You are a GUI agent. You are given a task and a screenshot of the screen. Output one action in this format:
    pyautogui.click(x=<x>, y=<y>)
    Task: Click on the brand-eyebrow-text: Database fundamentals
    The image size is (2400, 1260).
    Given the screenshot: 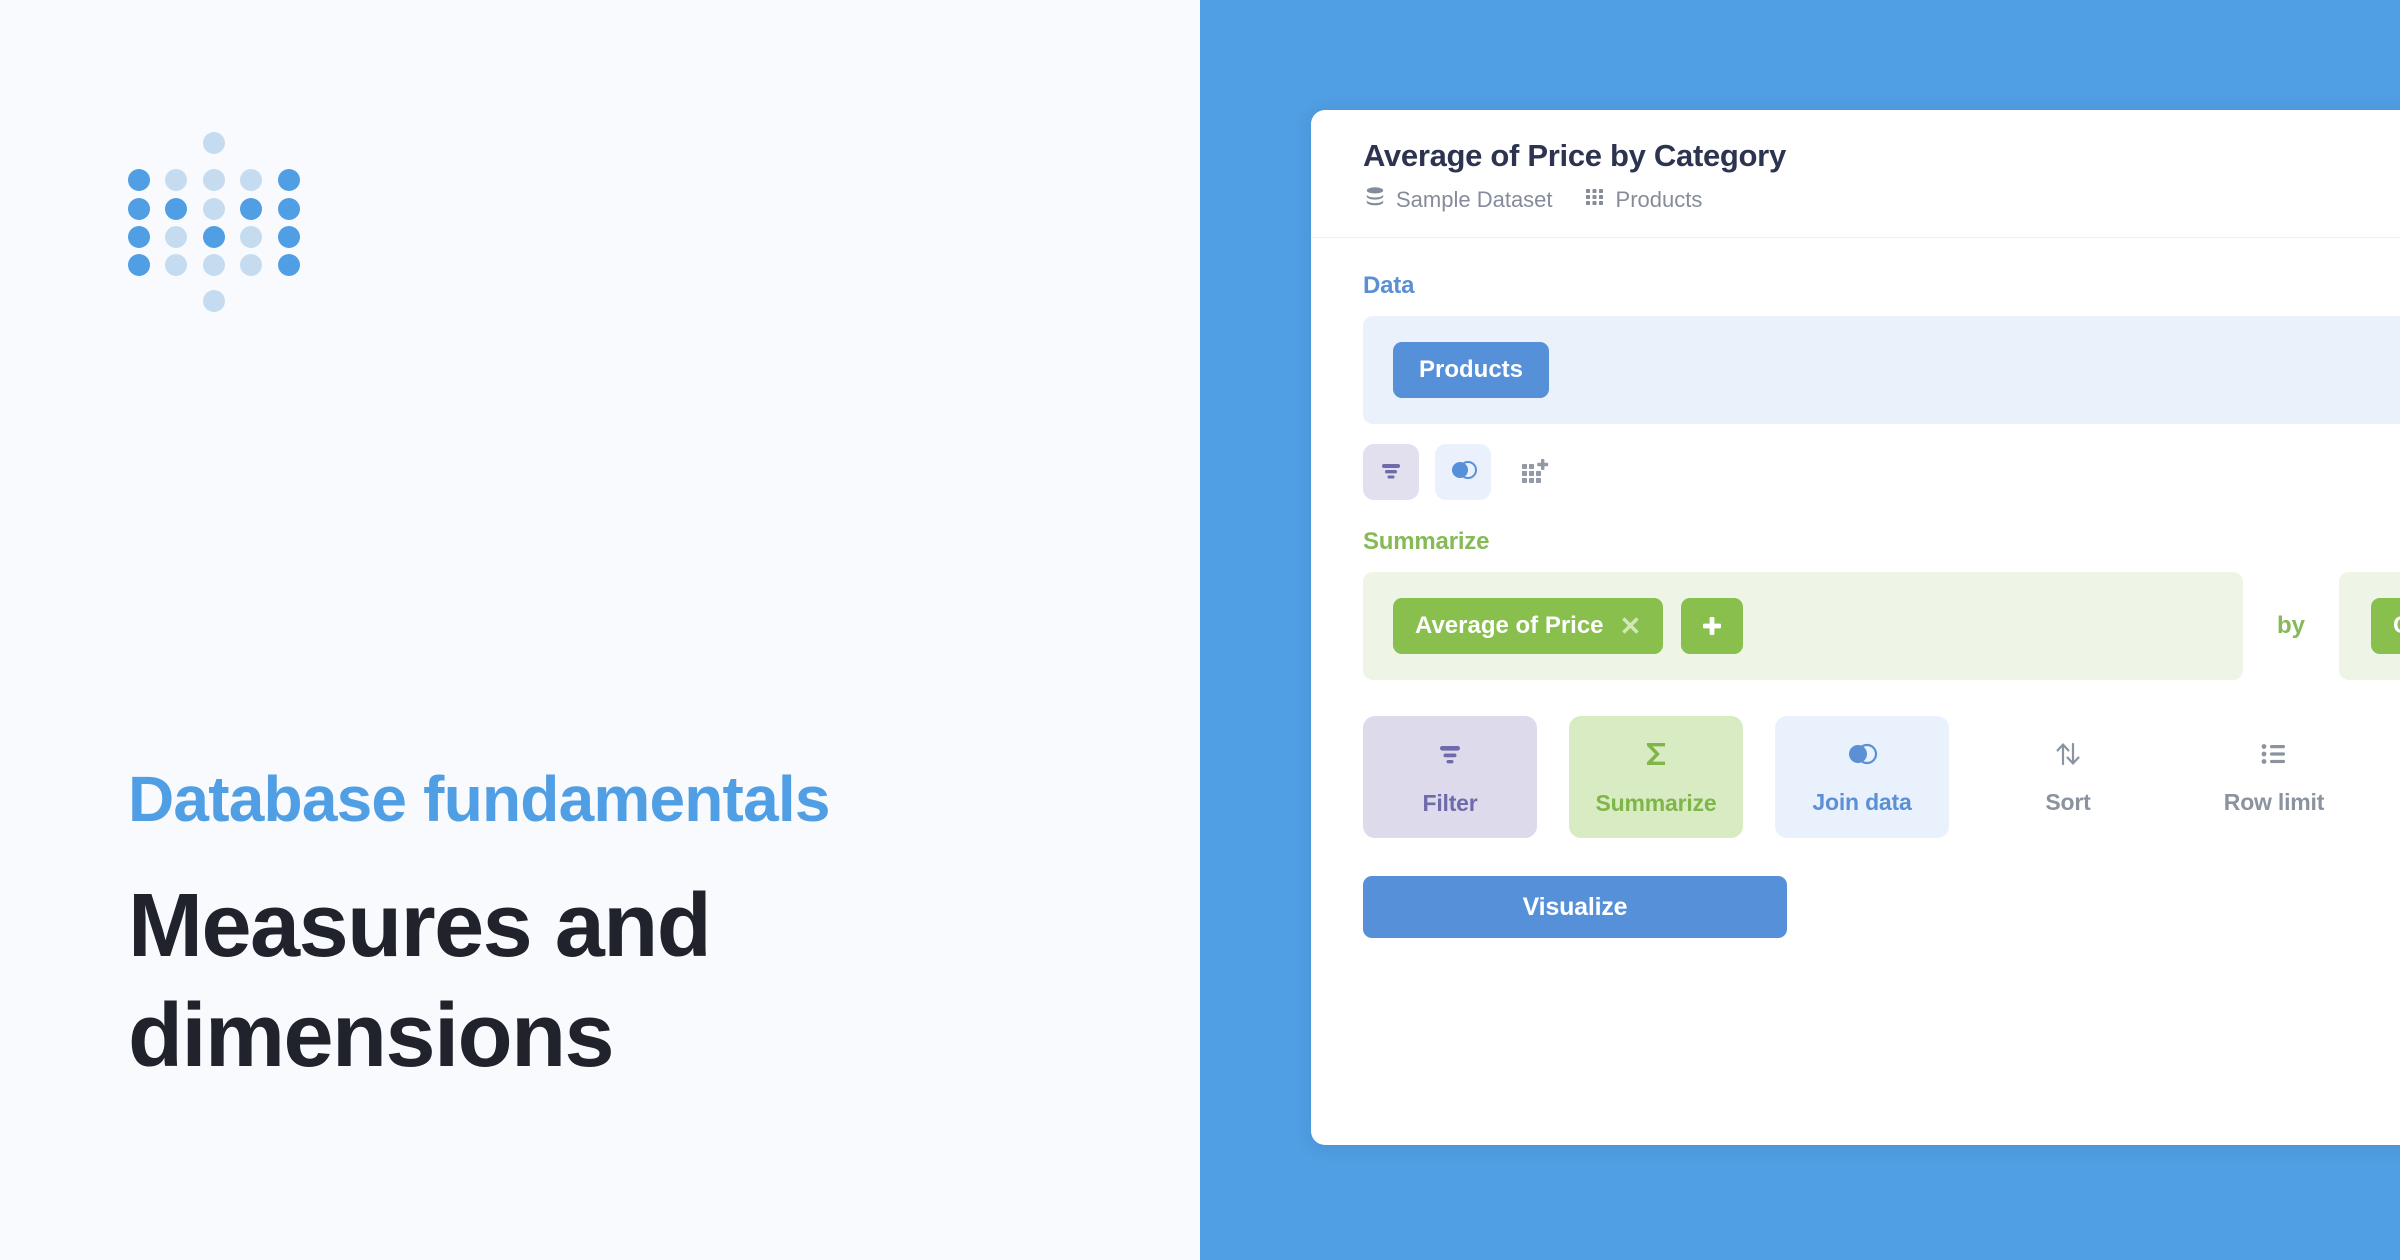 What is the action you would take?
    pyautogui.click(x=479, y=799)
    